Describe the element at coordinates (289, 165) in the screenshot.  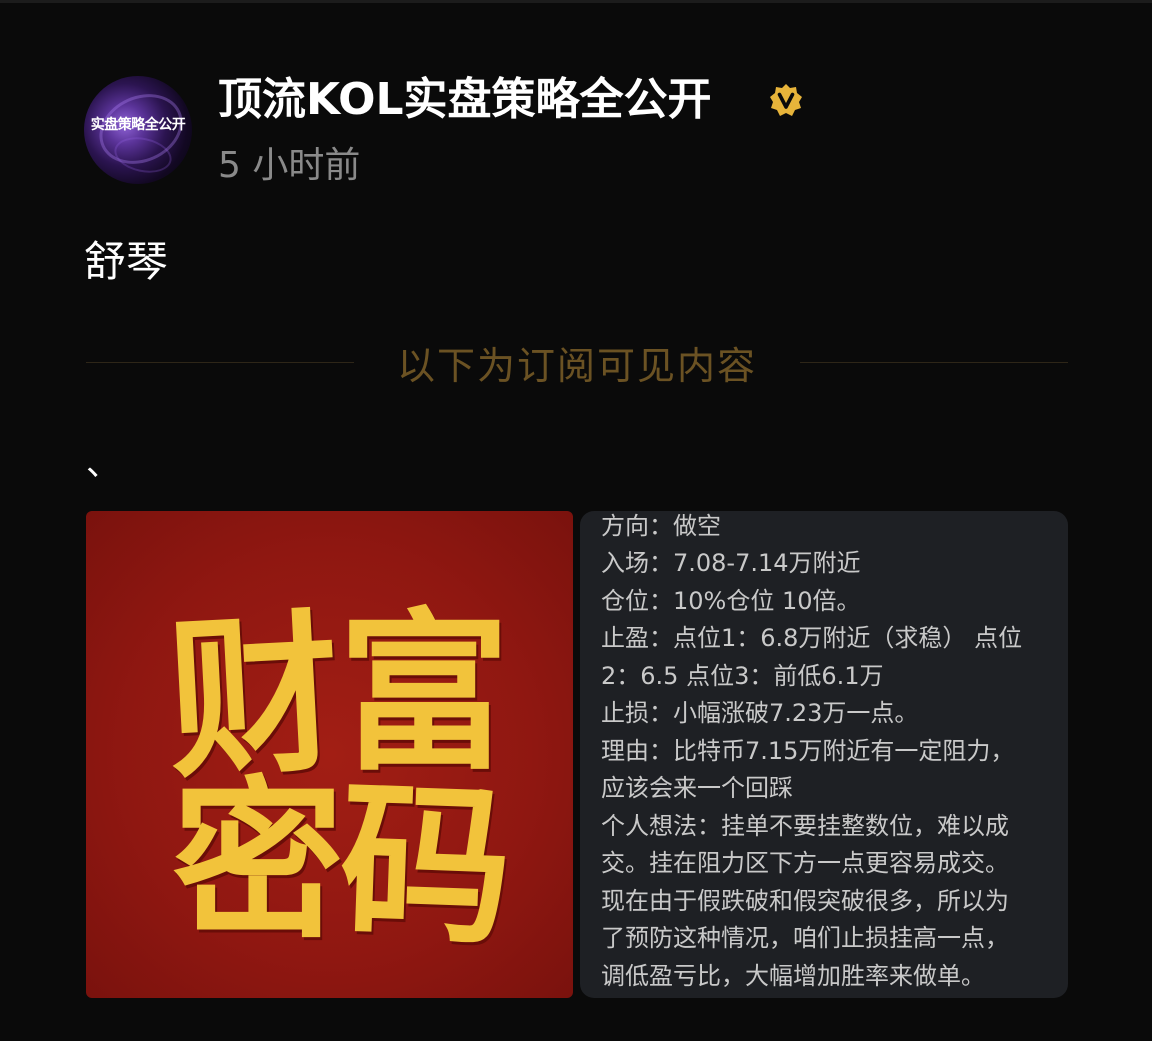
I see `post-timestamp: 5 小时前` at that location.